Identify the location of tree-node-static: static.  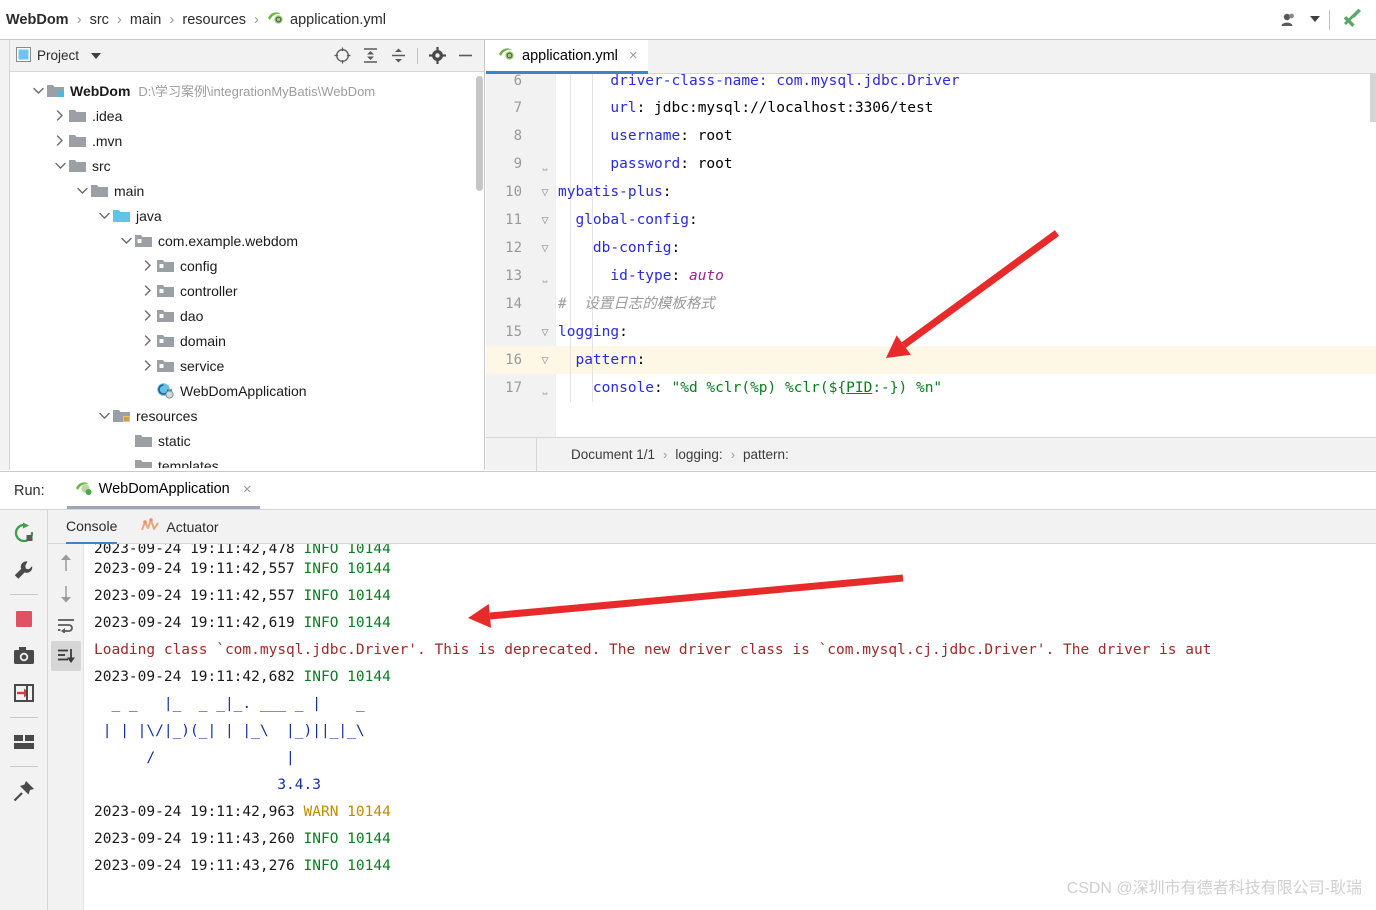
(247, 440).